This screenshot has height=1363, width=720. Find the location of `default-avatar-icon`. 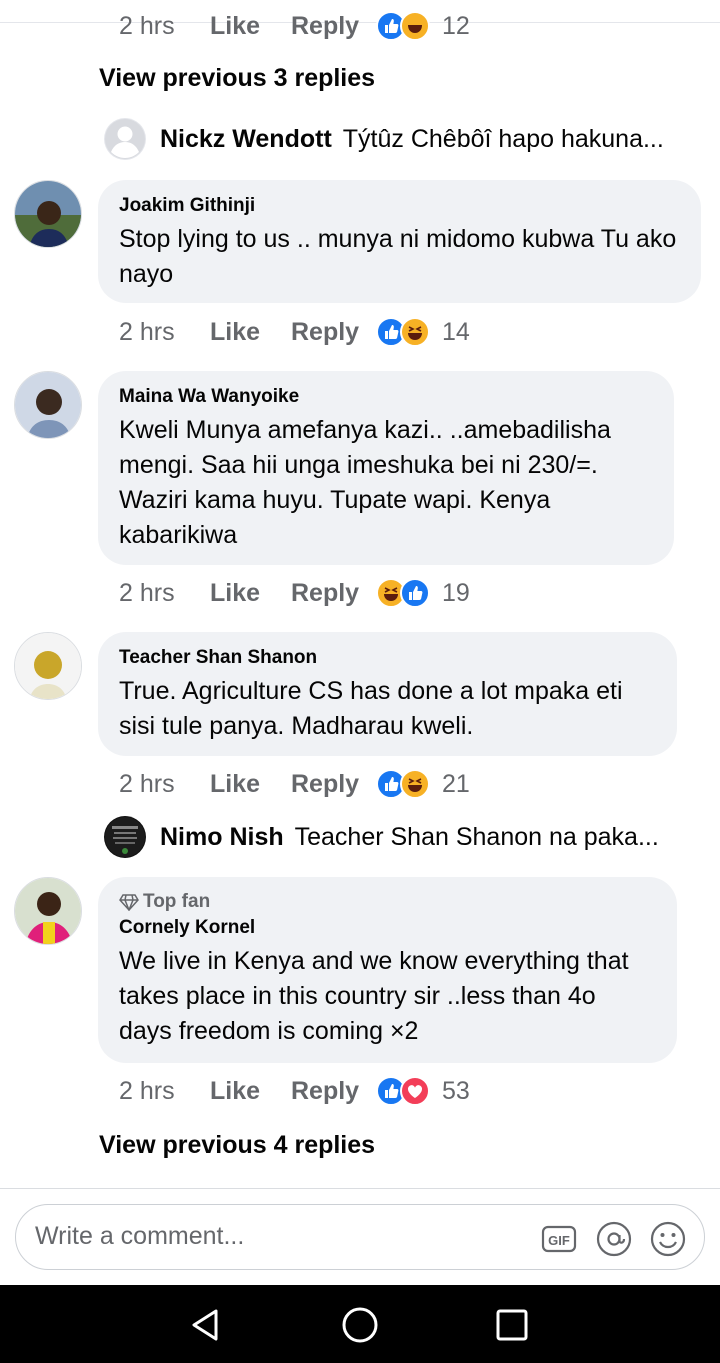

default-avatar-icon is located at coordinates (125, 139).